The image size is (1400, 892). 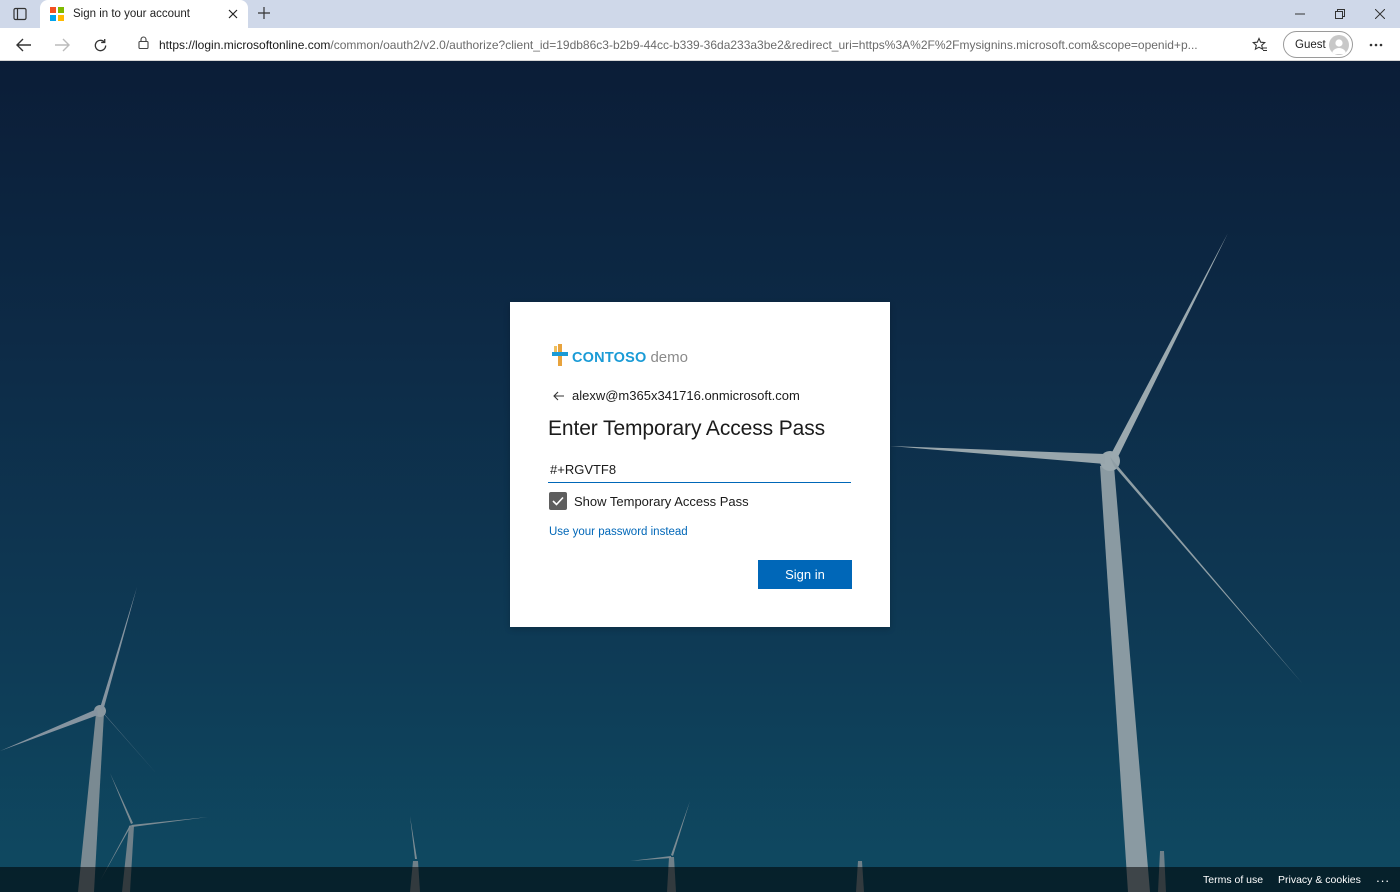 I want to click on identity-banner: alexw@m365x341716.onmicrosoft.com, so click(x=676, y=395).